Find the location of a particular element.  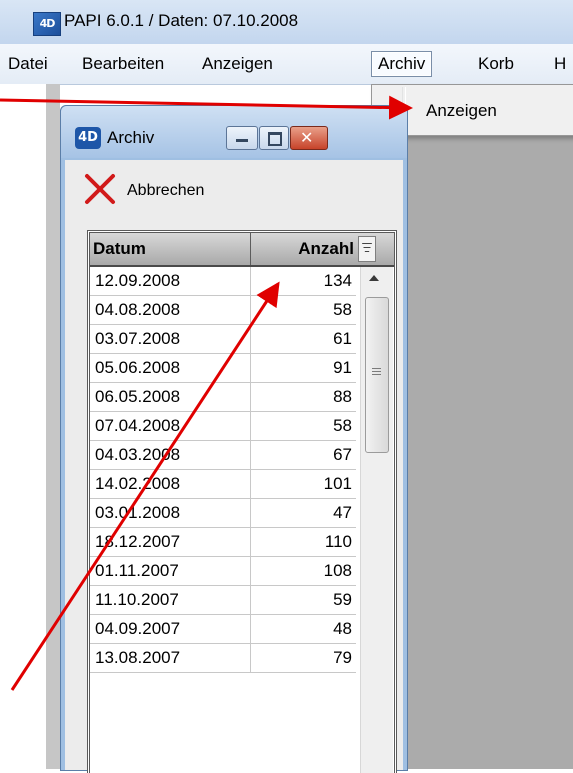

cell-anzahl: 101 is located at coordinates (337, 483).